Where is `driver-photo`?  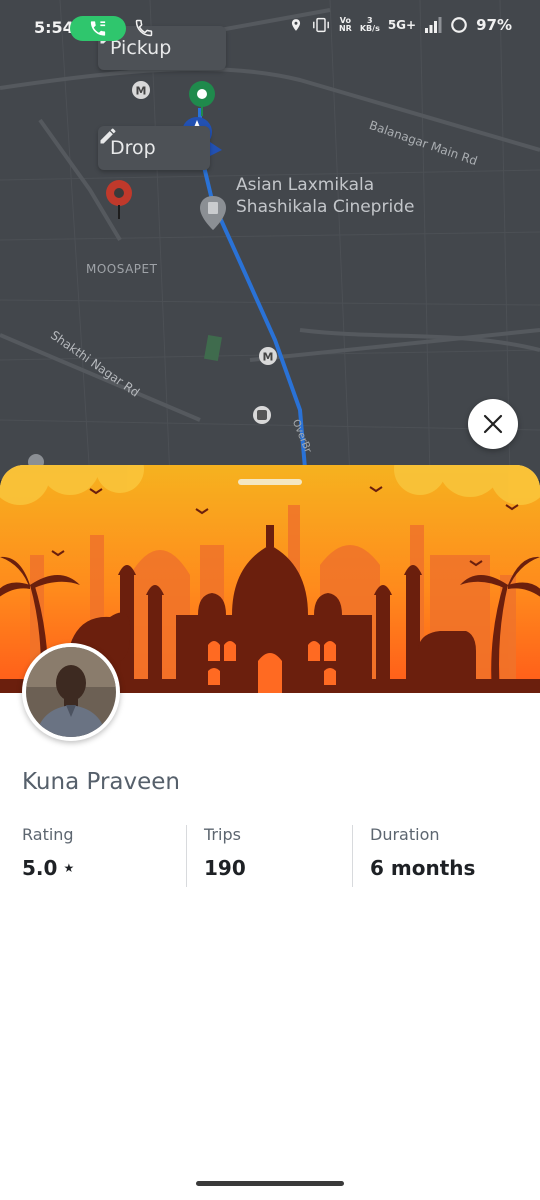
driver-photo is located at coordinates (71, 692).